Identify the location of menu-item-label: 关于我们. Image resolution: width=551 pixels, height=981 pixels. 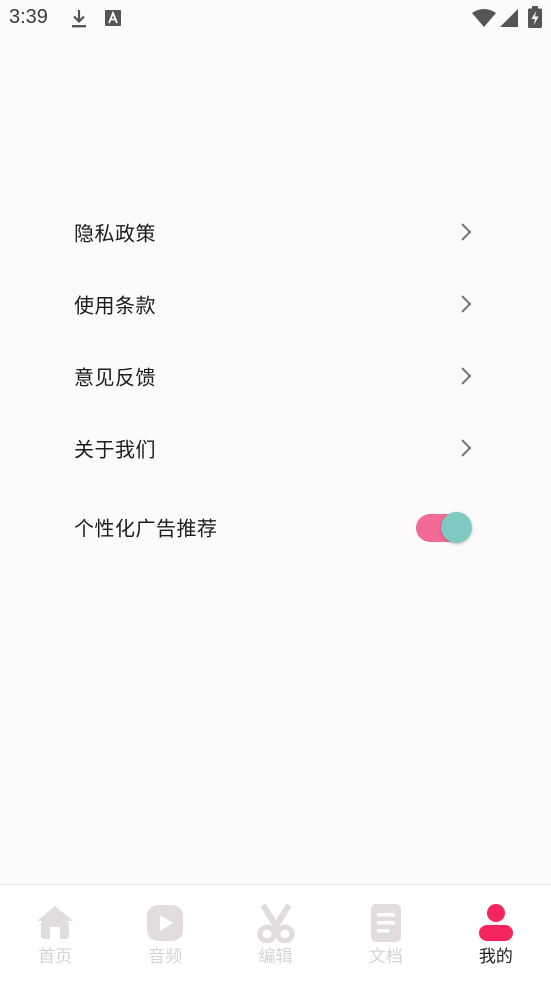
(115, 449).